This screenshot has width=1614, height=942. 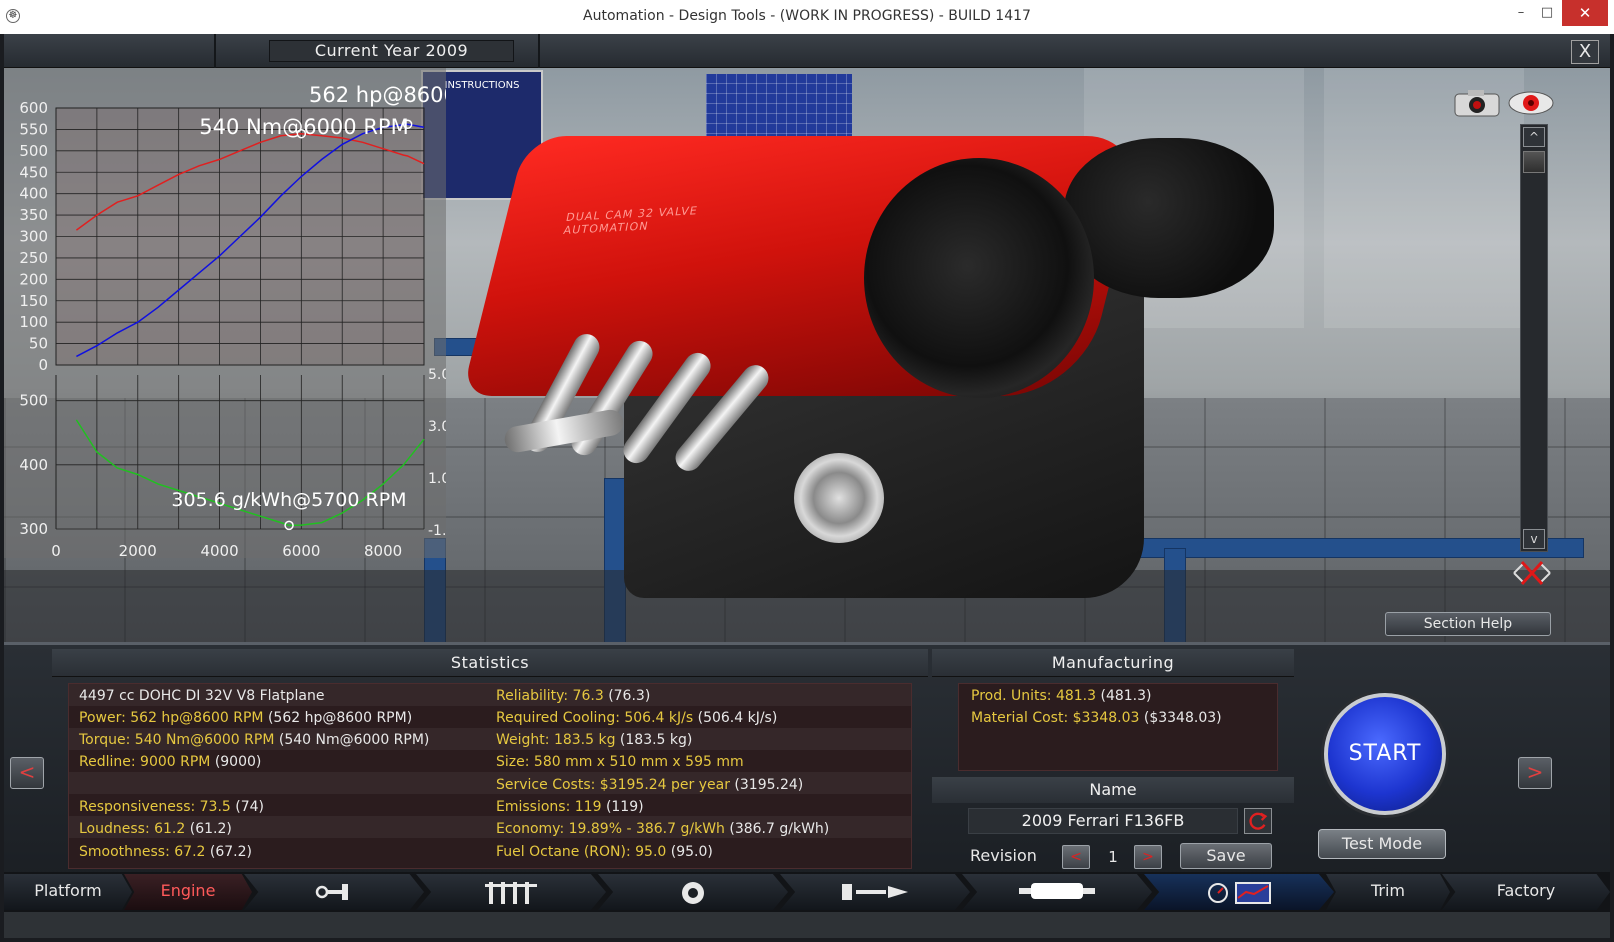 I want to click on stat-fuel-octane: Fuel Octane (RON): 95.0 (95.0), so click(x=604, y=852).